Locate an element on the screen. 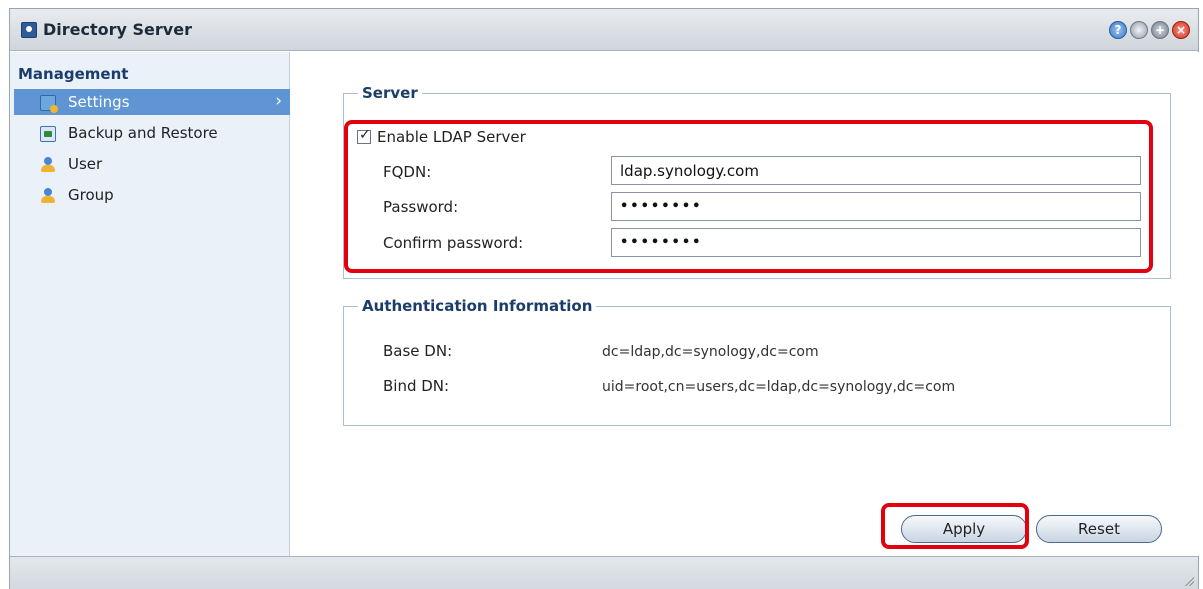 This screenshot has width=1203, height=589. reset-button: Reset is located at coordinates (1099, 529).